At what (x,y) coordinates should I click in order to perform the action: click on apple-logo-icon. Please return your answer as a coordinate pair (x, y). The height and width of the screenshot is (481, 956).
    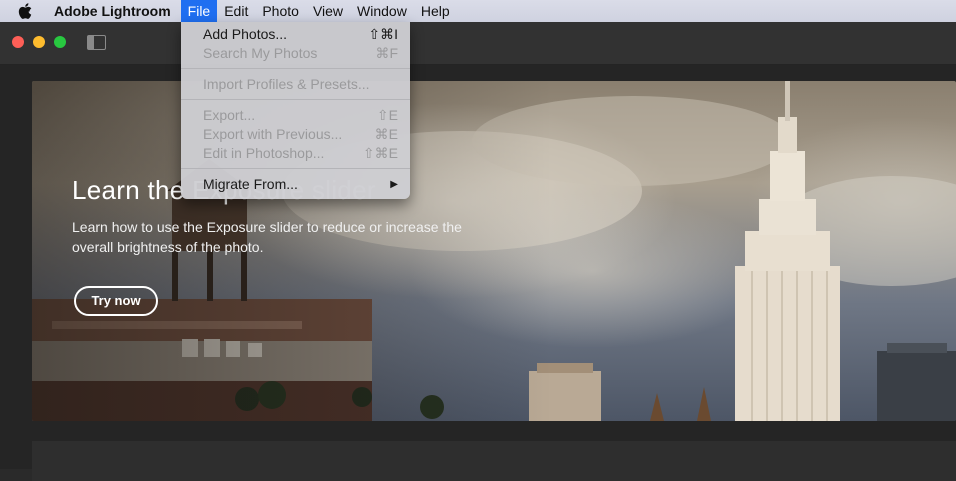
    Looking at the image, I should click on (25, 11).